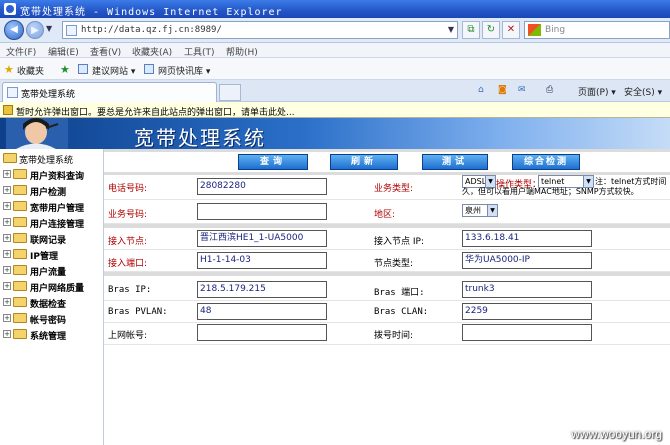 The image size is (670, 445). What do you see at coordinates (149, 69) in the screenshot?
I see `web-slice-icon` at bounding box center [149, 69].